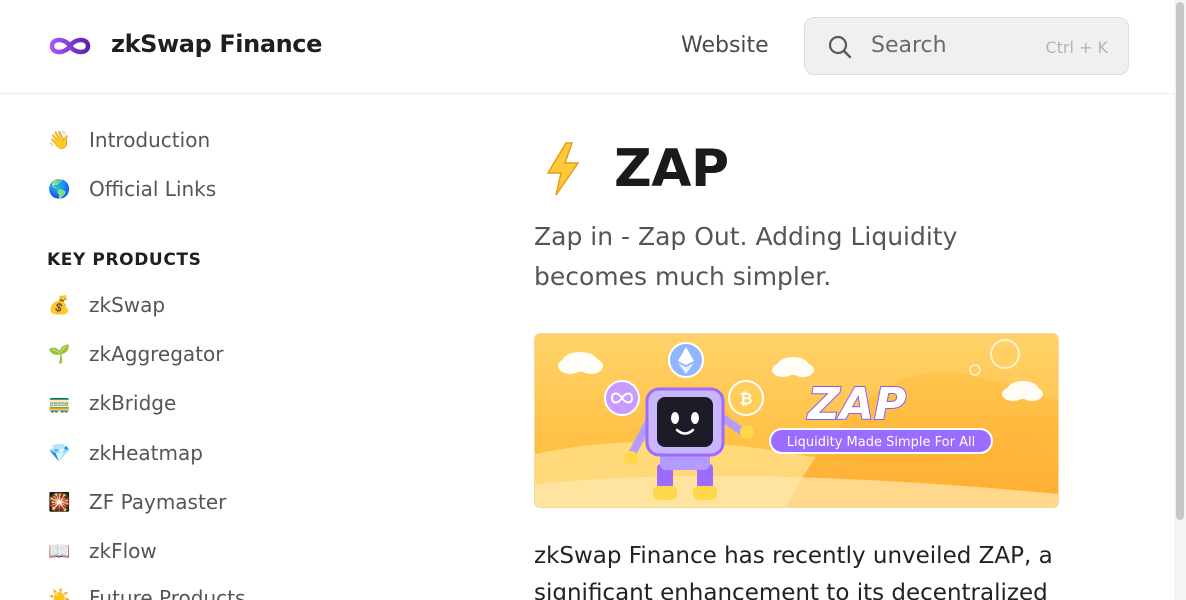  I want to click on waving-hand-icon: 👋, so click(59, 140).